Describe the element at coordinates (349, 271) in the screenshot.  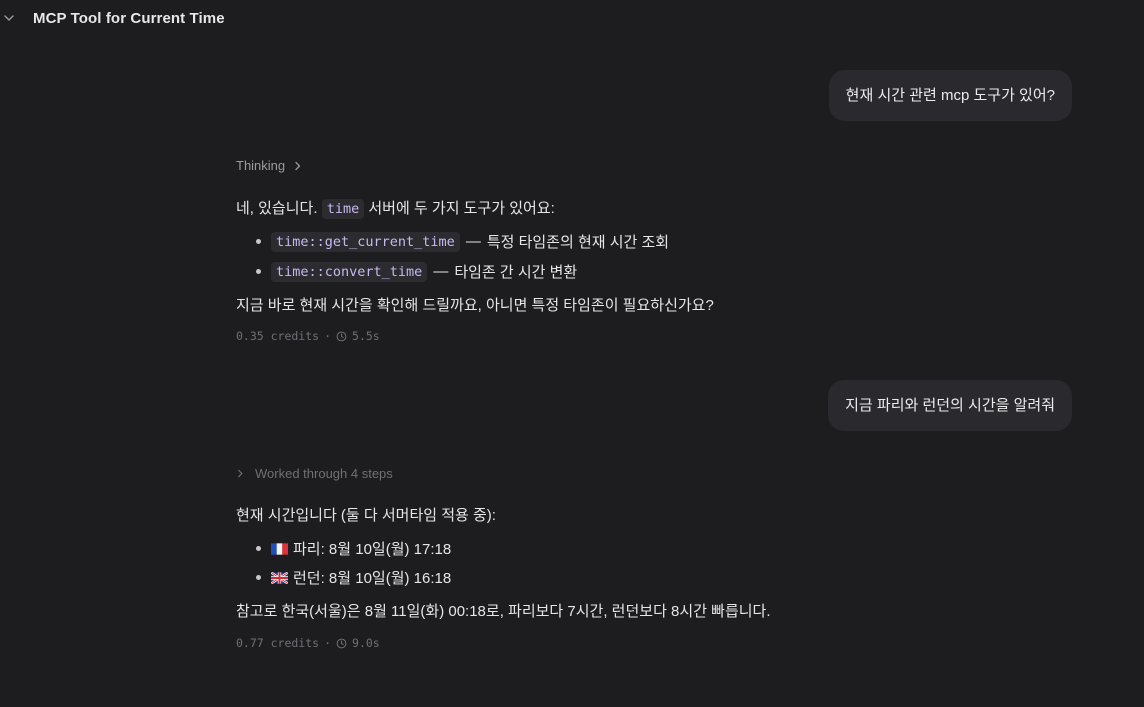
I see `inline-code: time::convert_time` at that location.